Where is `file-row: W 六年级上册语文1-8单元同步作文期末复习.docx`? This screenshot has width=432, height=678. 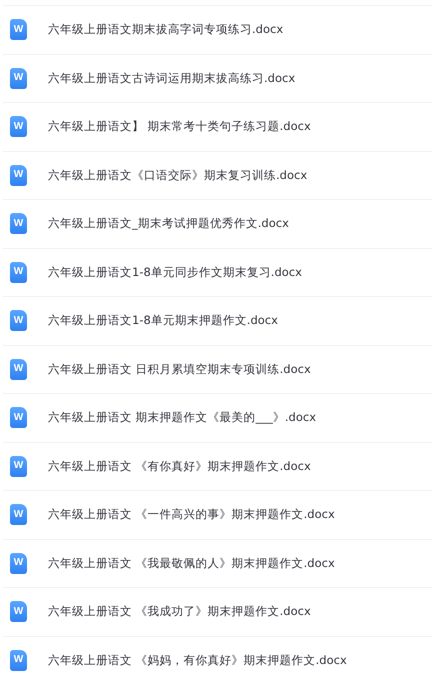 file-row: W 六年级上册语文1-8单元同步作文期末复习.docx is located at coordinates (217, 272).